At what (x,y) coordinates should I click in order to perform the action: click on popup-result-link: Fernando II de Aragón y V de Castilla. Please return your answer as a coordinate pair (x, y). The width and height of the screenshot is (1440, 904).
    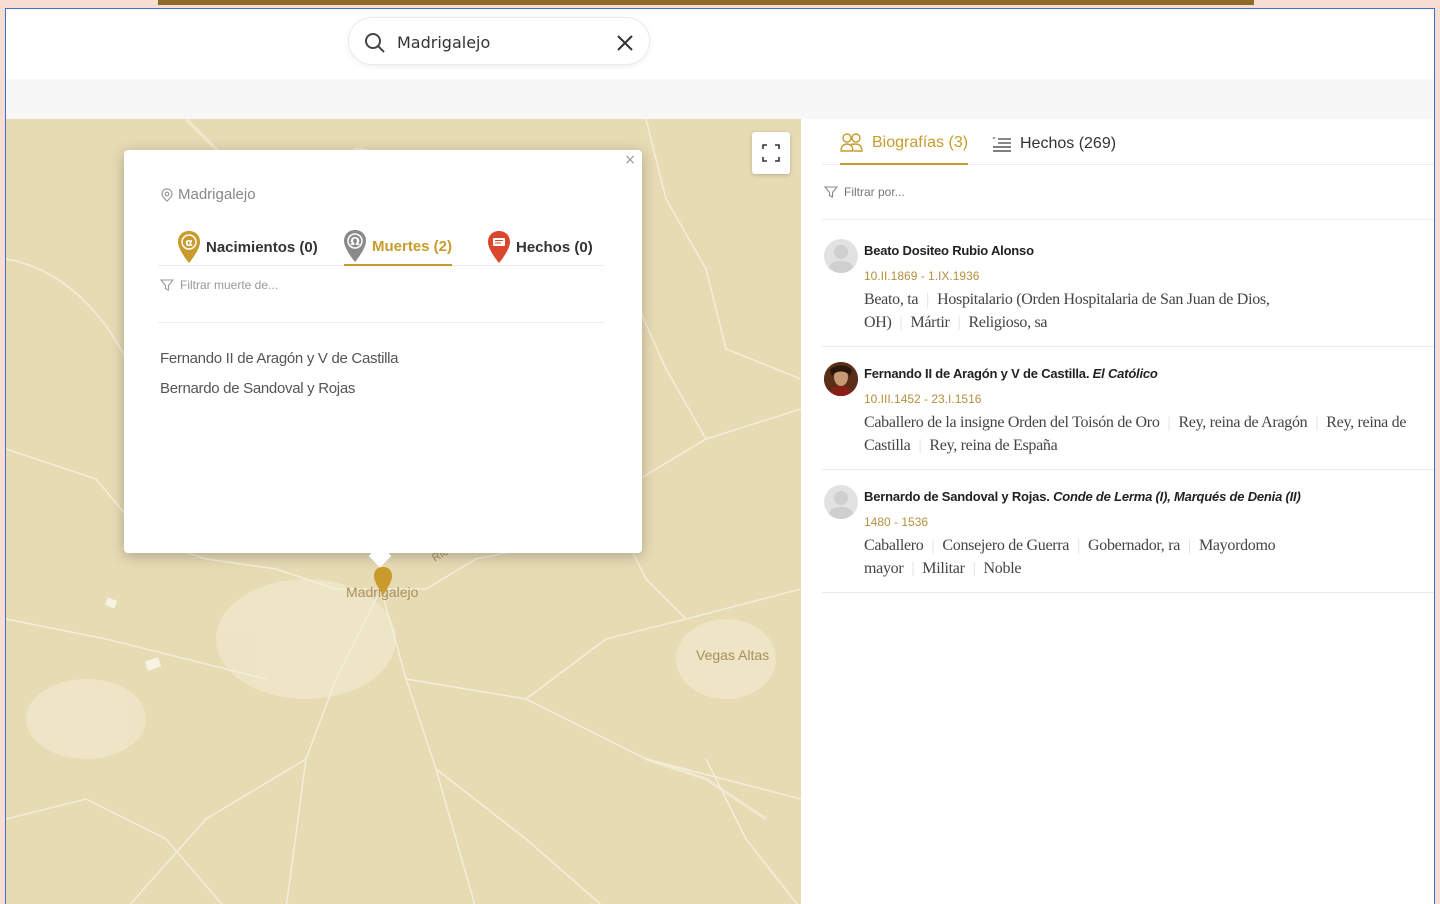
    Looking at the image, I should click on (279, 358).